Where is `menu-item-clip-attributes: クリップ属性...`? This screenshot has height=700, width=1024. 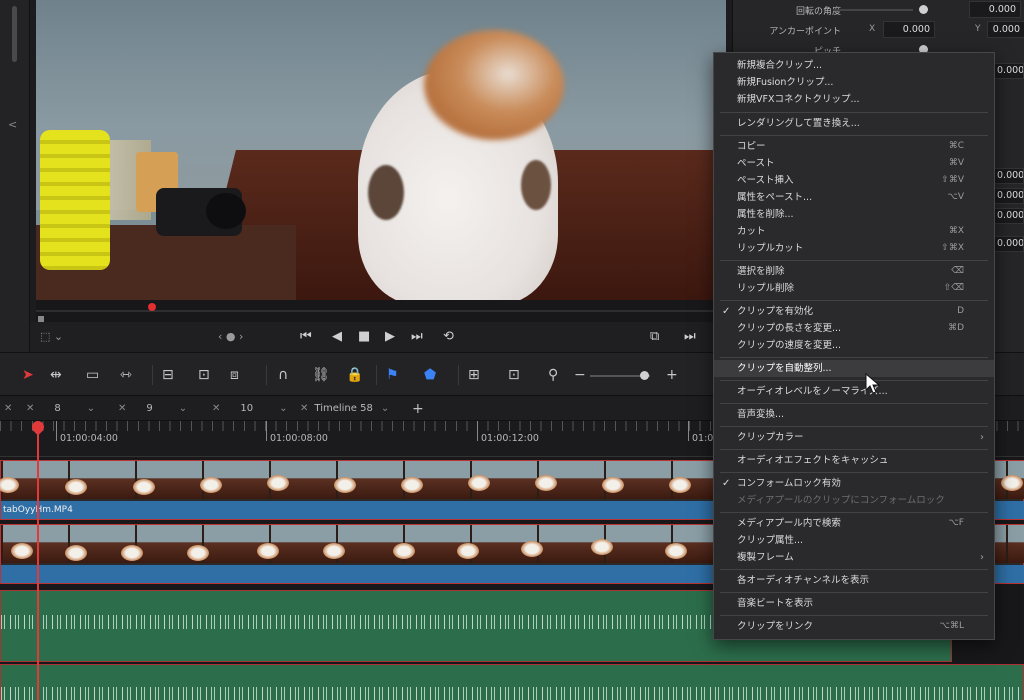
menu-item-clip-attributes: クリップ属性... is located at coordinates (854, 540).